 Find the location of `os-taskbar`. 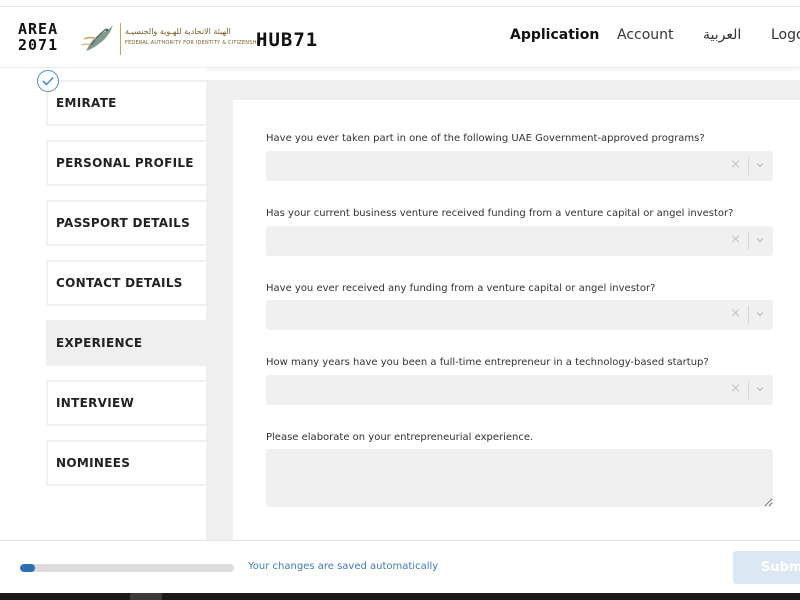

os-taskbar is located at coordinates (400, 596).